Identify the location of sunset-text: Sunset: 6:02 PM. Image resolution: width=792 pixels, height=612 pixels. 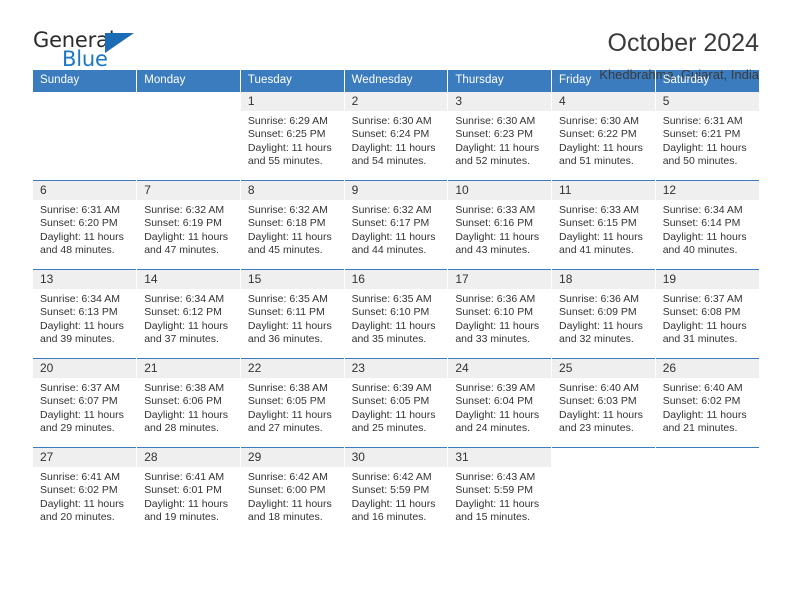
(79, 490).